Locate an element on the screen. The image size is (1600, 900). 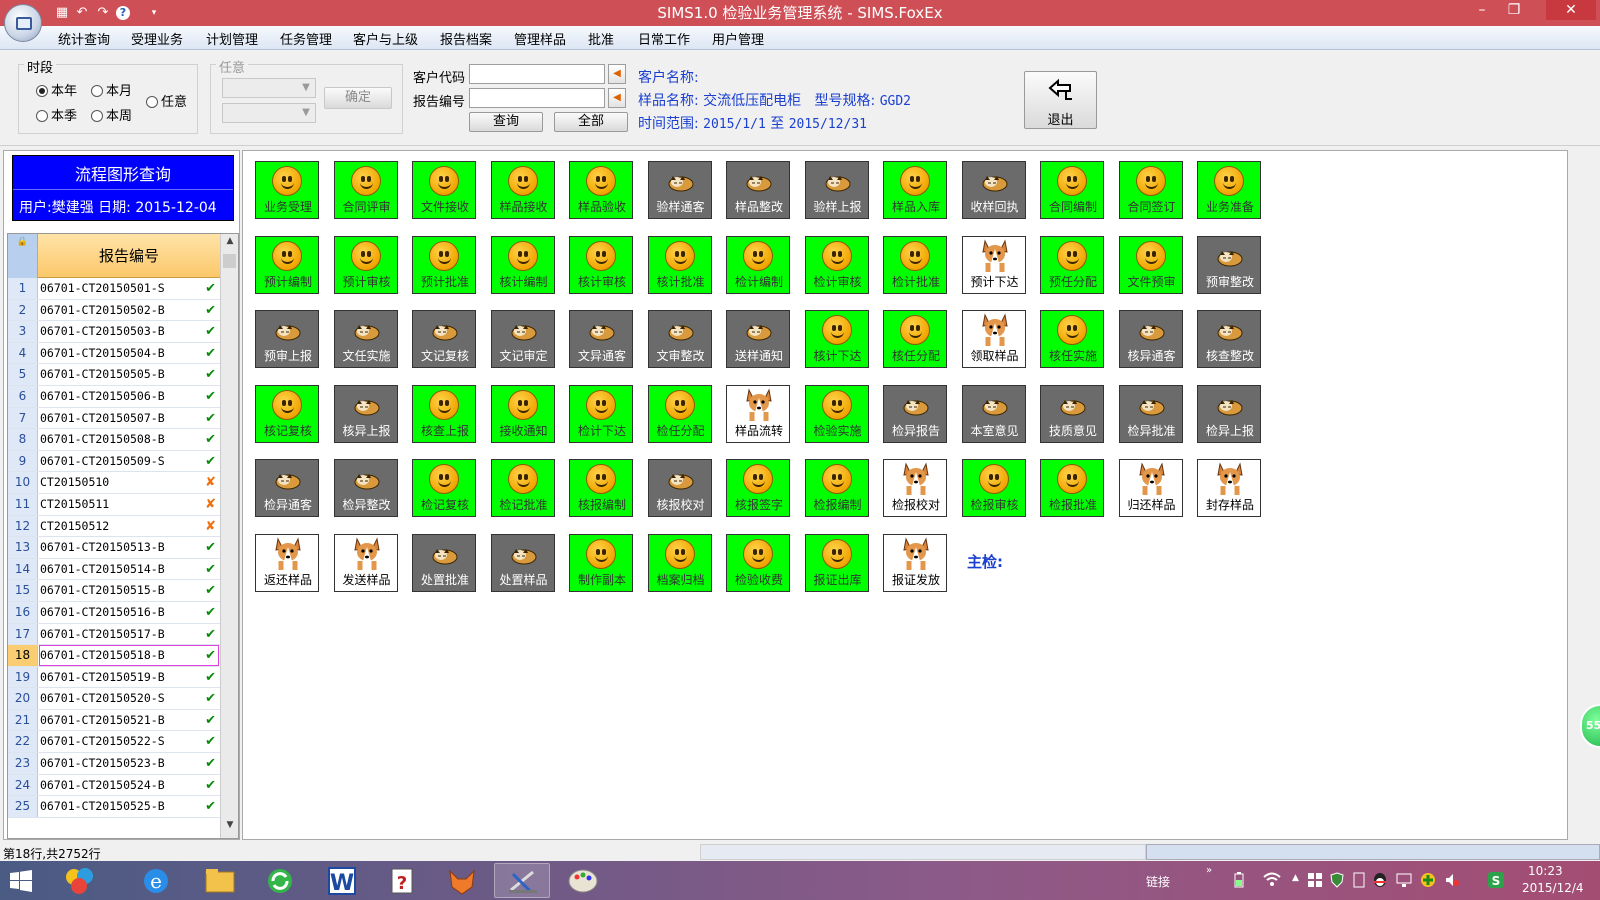
process-tile: 验样上报 is located at coordinates (836, 190).